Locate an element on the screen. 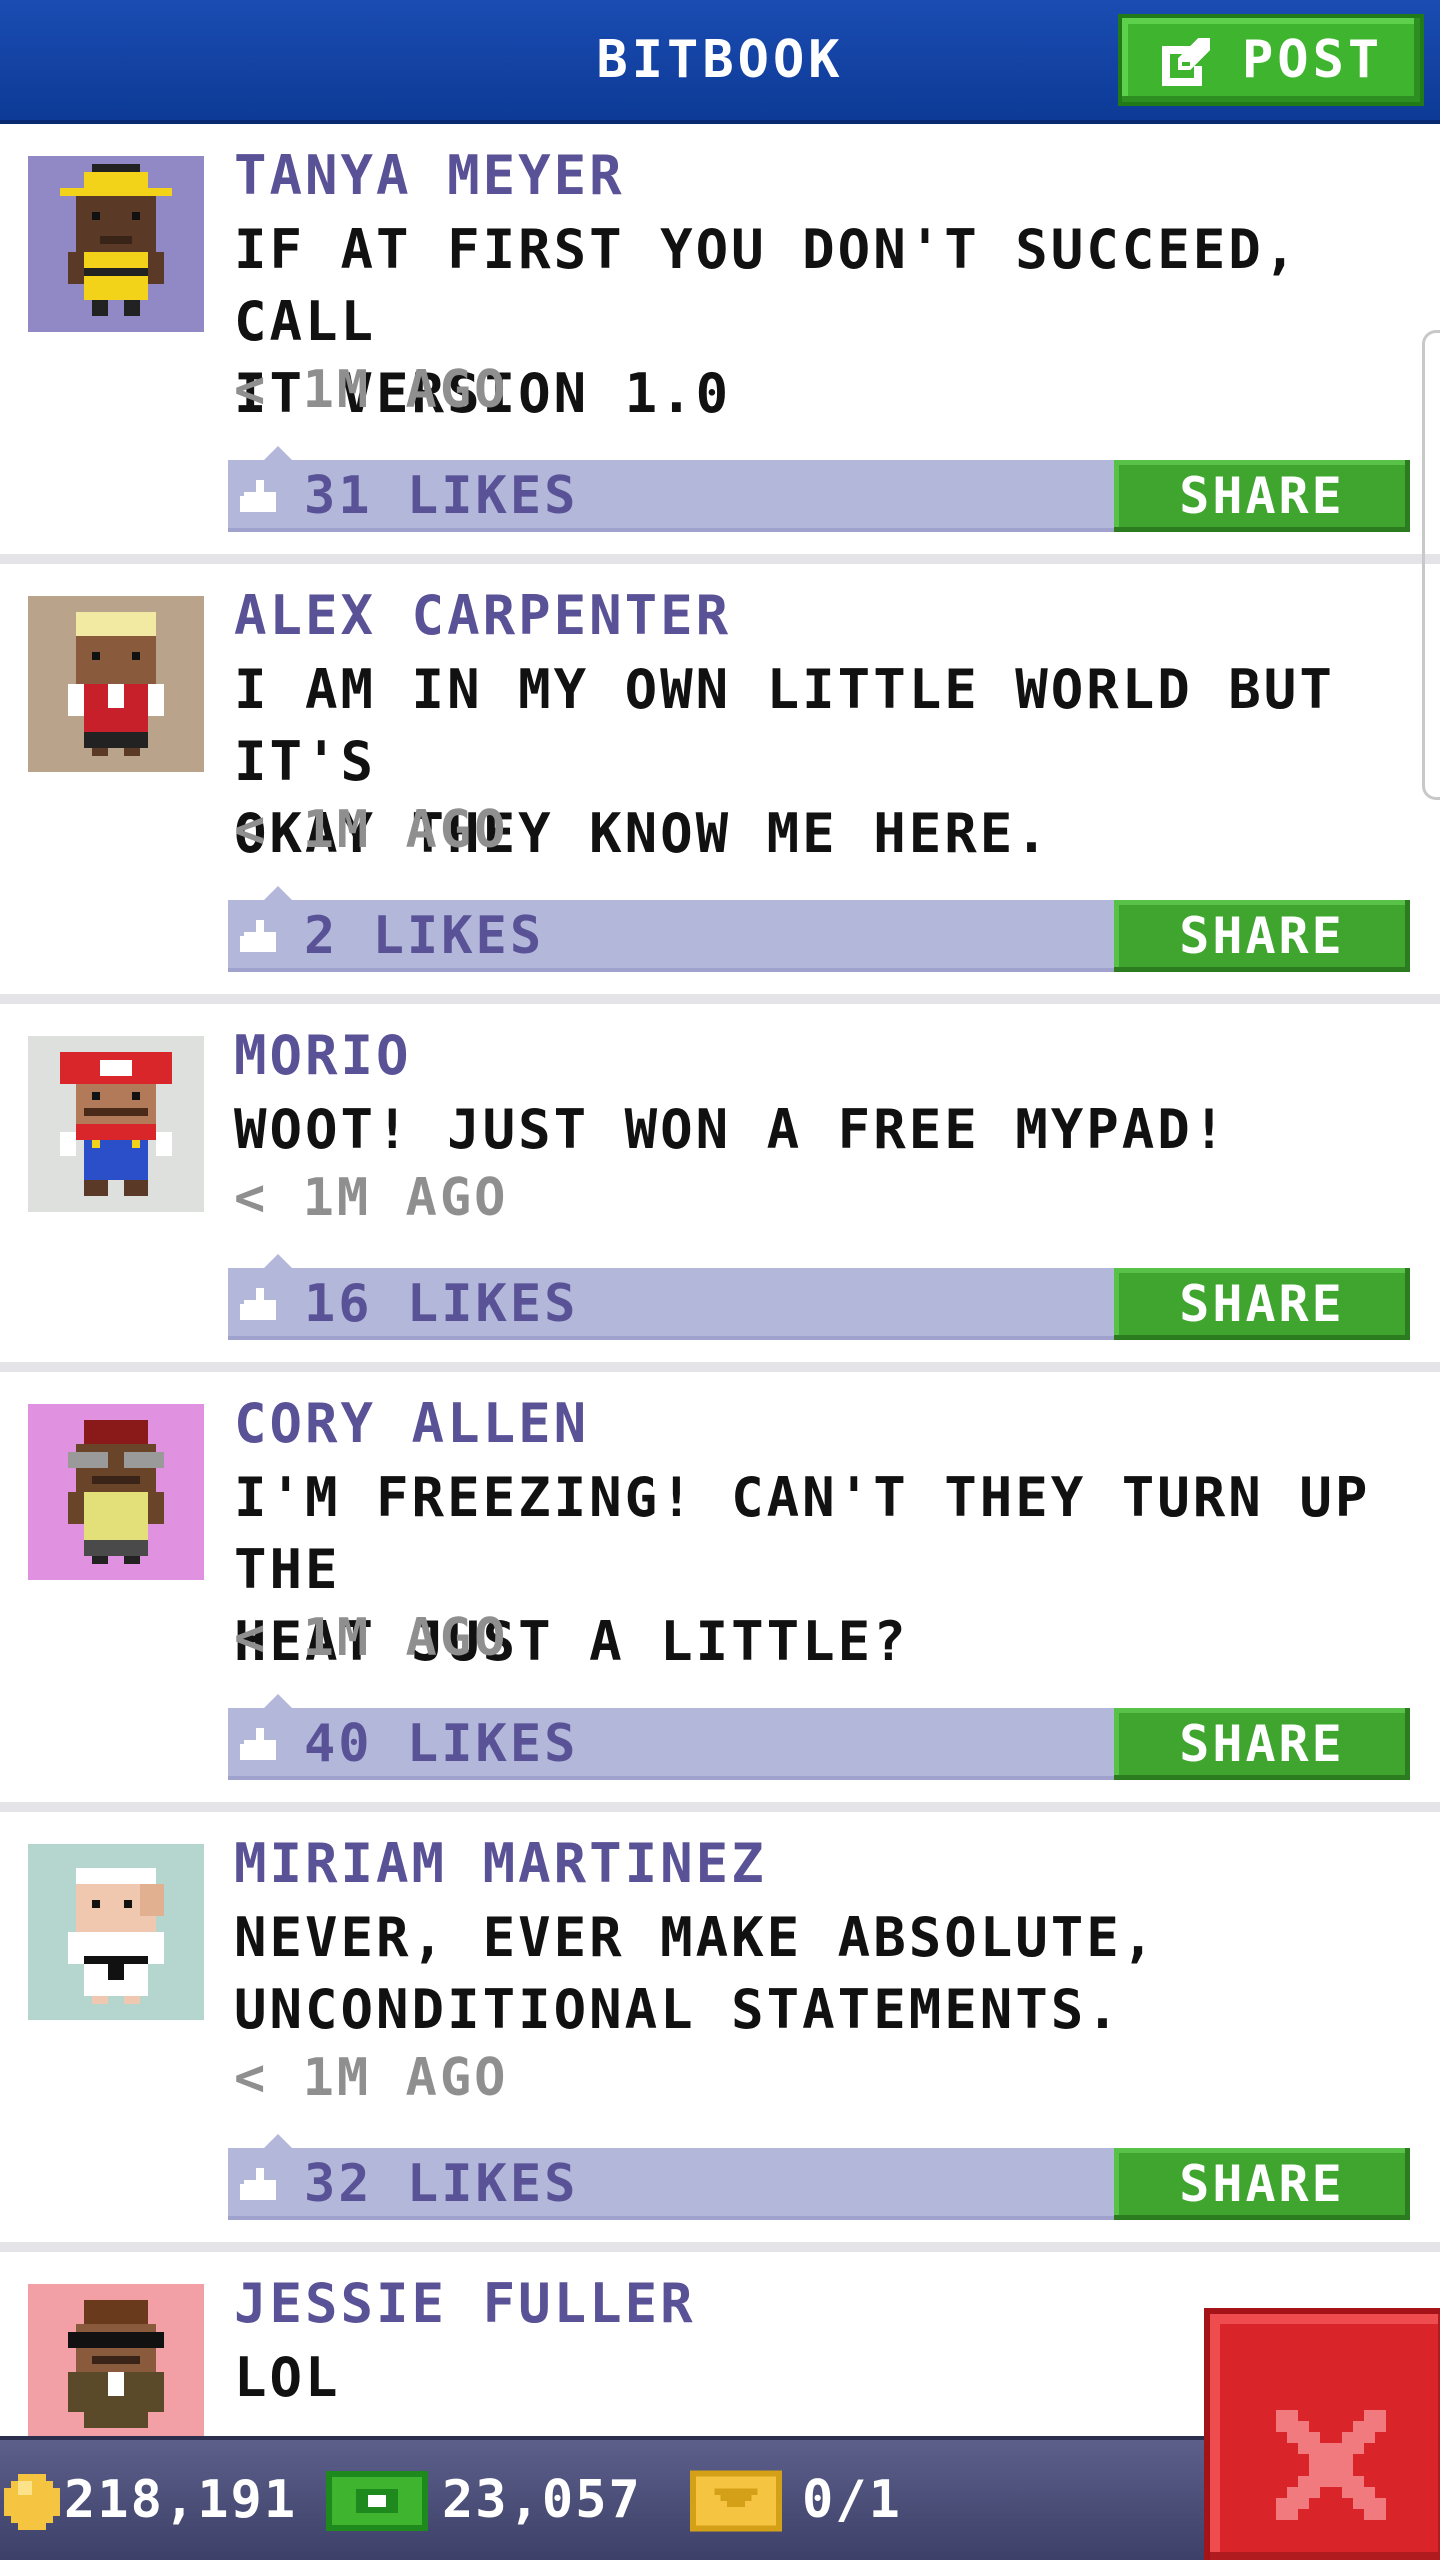 Image resolution: width=1440 pixels, height=2560 pixels. coin-icon is located at coordinates (32, 2502).